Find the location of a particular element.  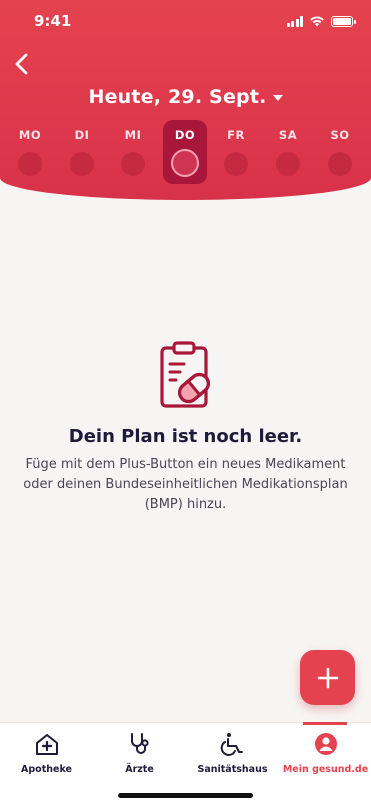

tab-label: Mein gesund.de is located at coordinates (325, 769).